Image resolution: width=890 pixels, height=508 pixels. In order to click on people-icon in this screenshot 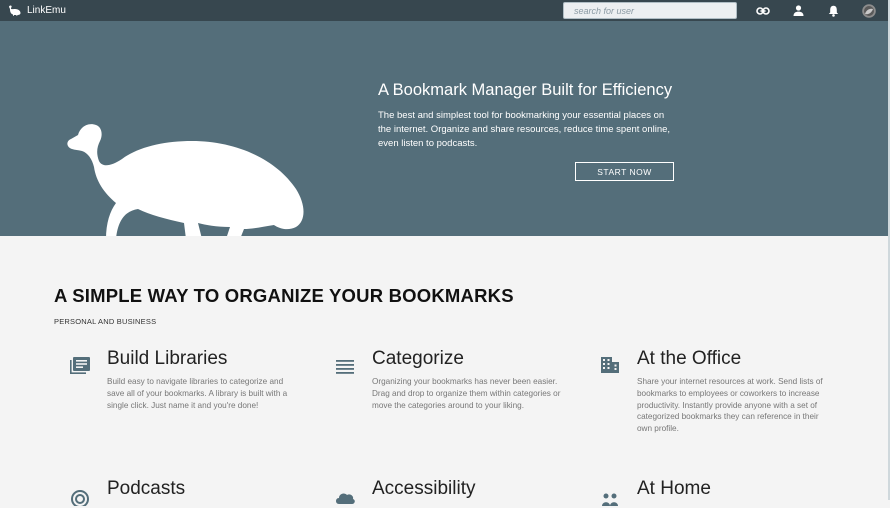, I will do `click(610, 499)`.